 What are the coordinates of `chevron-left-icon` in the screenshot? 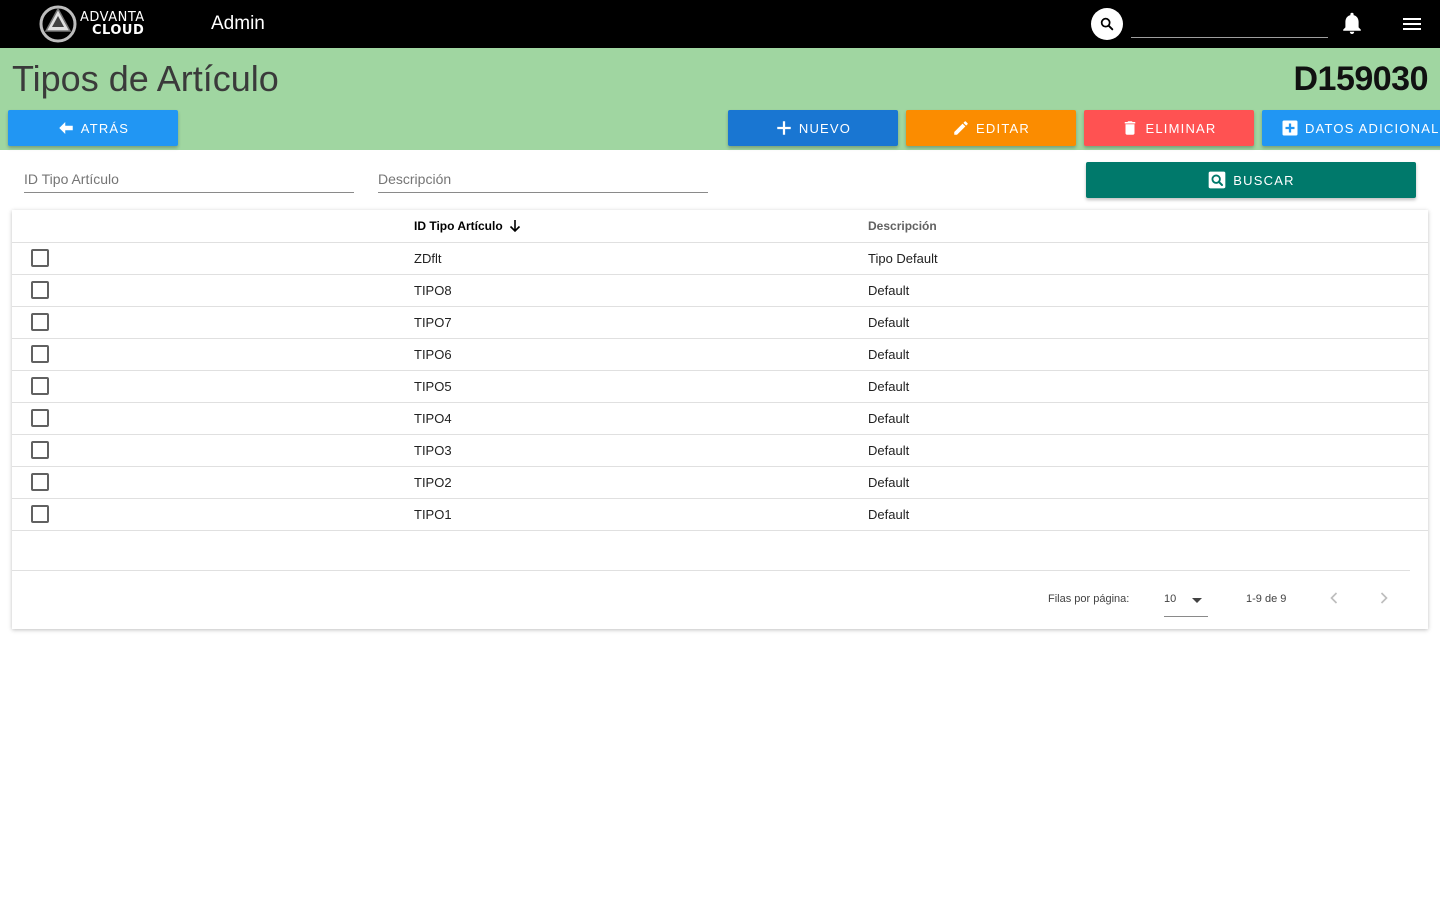 It's located at (1334, 598).